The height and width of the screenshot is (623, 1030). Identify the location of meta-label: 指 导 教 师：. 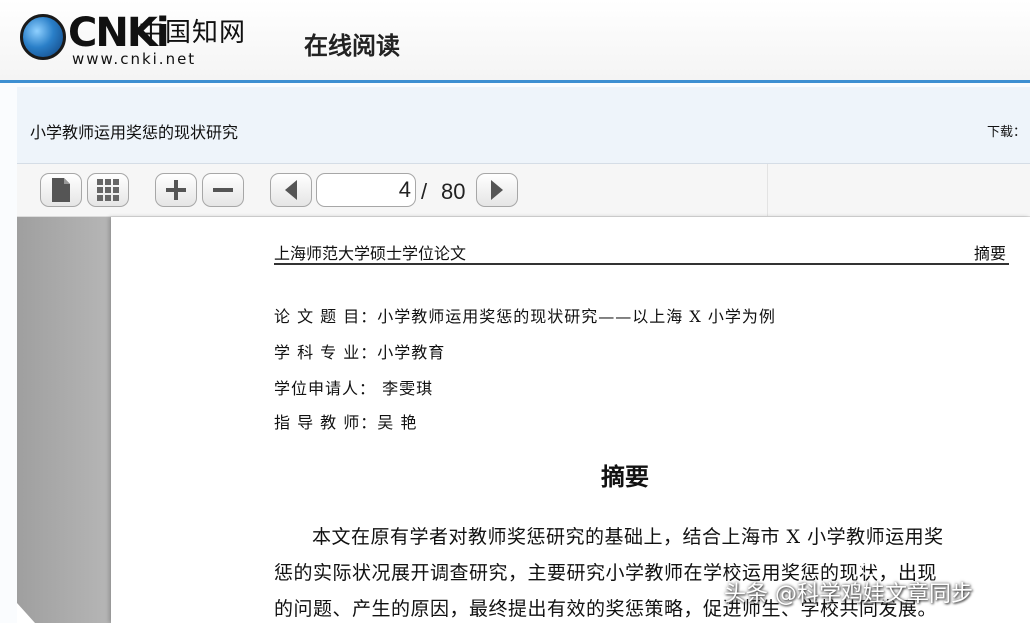
(326, 422).